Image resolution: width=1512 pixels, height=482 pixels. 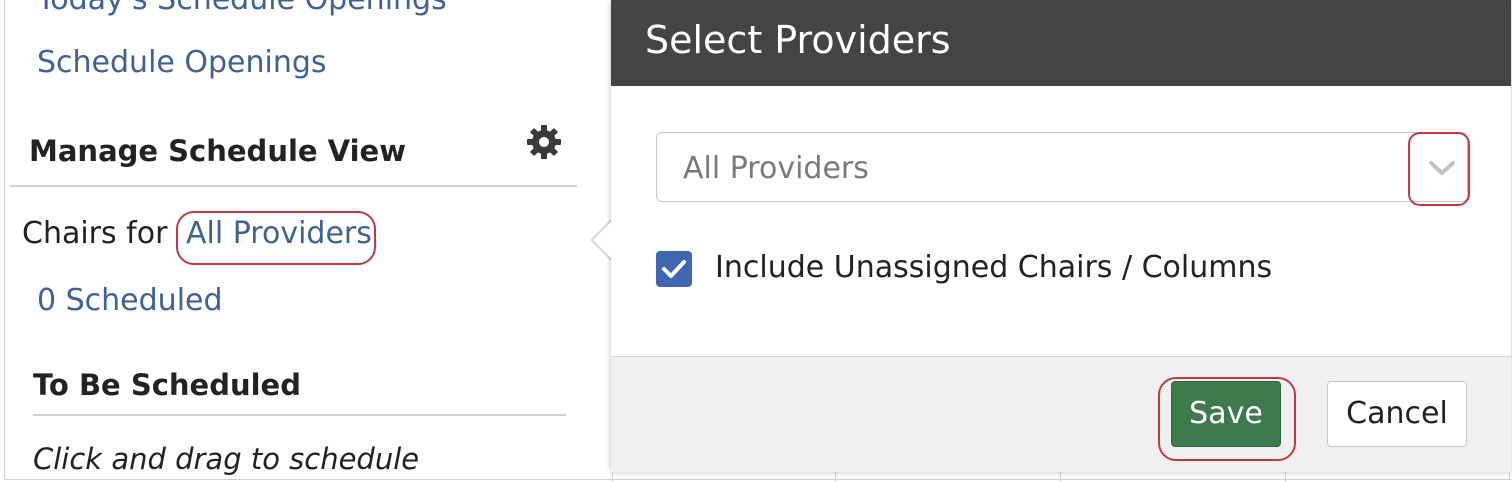 What do you see at coordinates (993, 267) in the screenshot?
I see `include-unassigned-label: Include Unassigned Chairs / Columns` at bounding box center [993, 267].